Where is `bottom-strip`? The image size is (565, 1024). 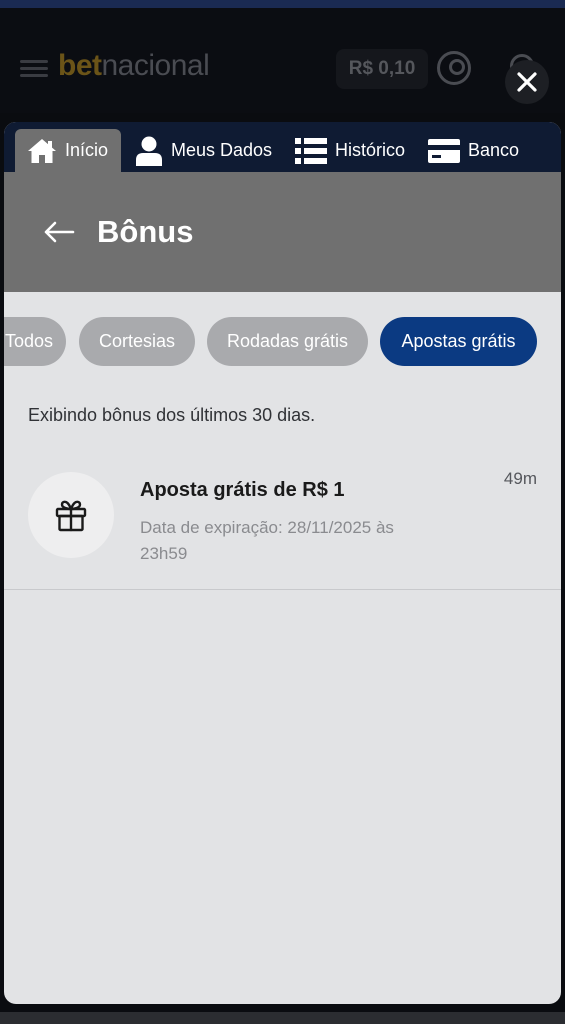 bottom-strip is located at coordinates (282, 1018).